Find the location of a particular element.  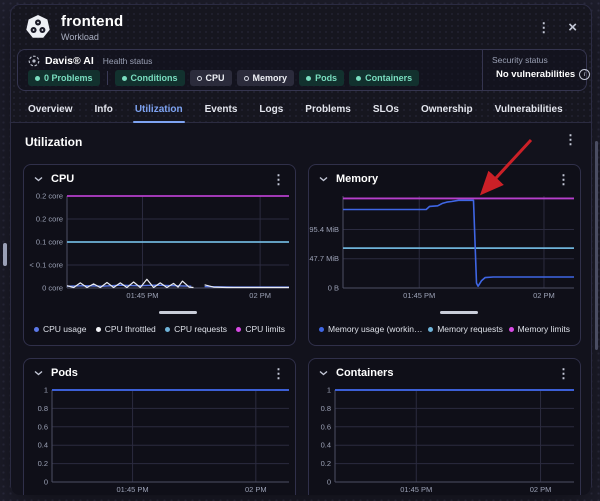

badge-label: Containers is located at coordinates (389, 78).